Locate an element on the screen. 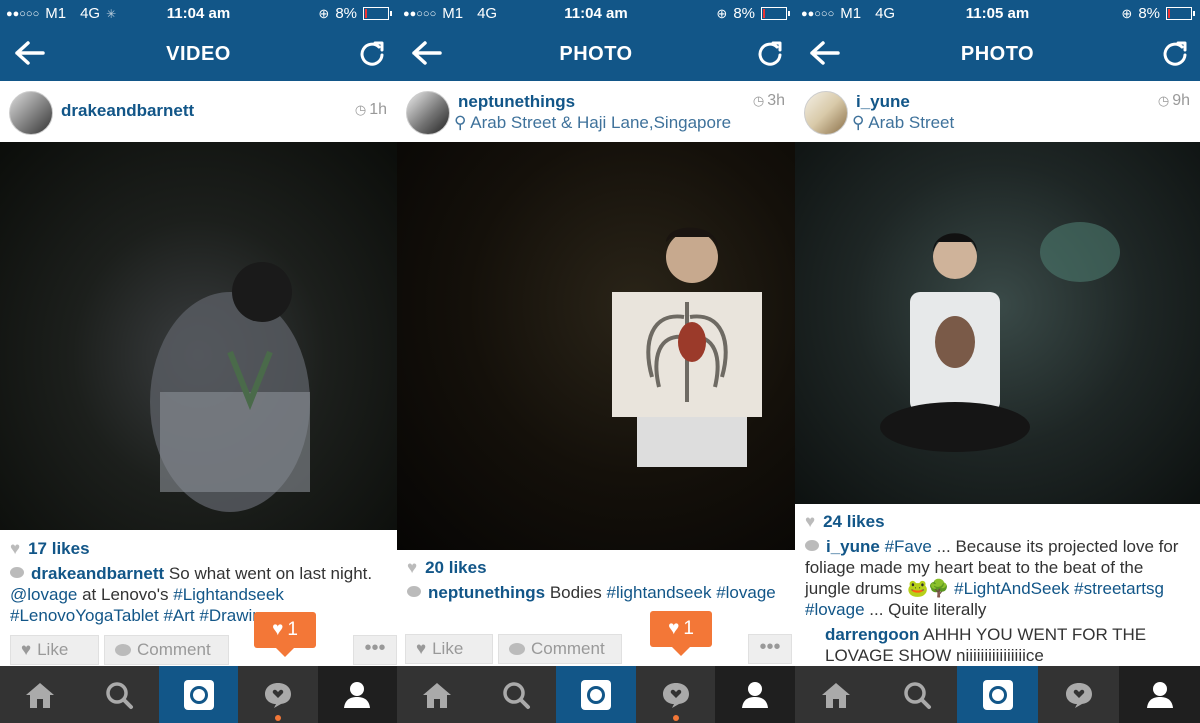 The height and width of the screenshot is (723, 1200). likes-row: ♥ 20 likes is located at coordinates (447, 568).